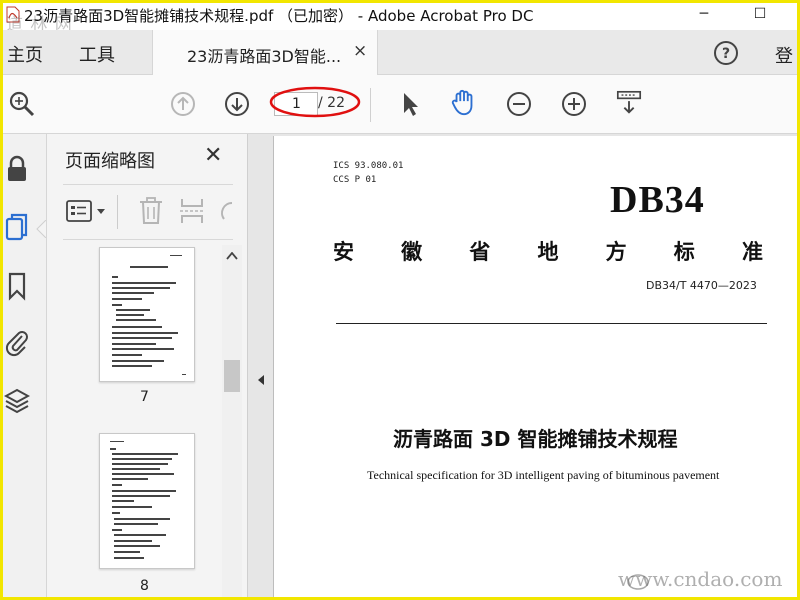 The height and width of the screenshot is (600, 800). What do you see at coordinates (97, 54) in the screenshot?
I see `tools-menu: 工具` at bounding box center [97, 54].